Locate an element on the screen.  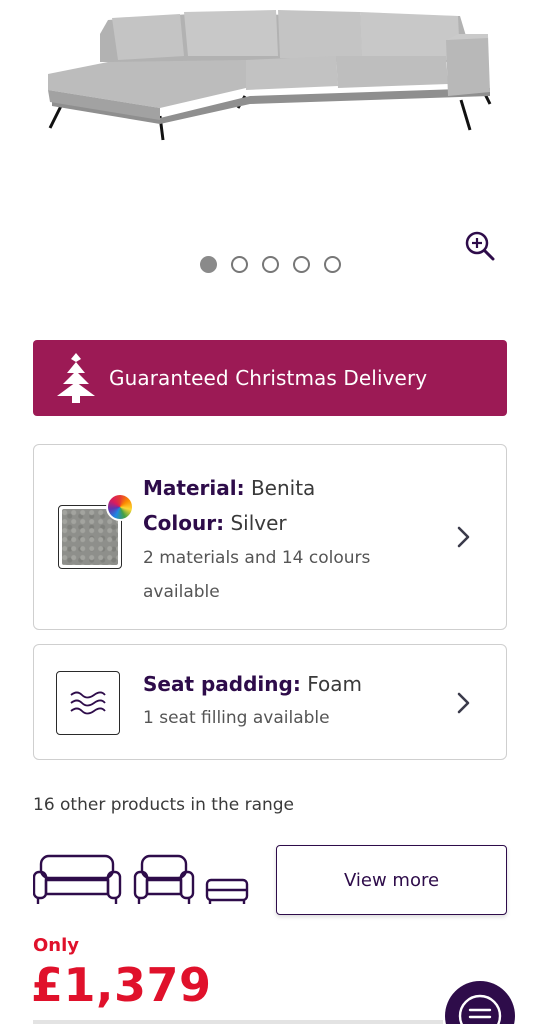
carousel-dots is located at coordinates (270, 264).